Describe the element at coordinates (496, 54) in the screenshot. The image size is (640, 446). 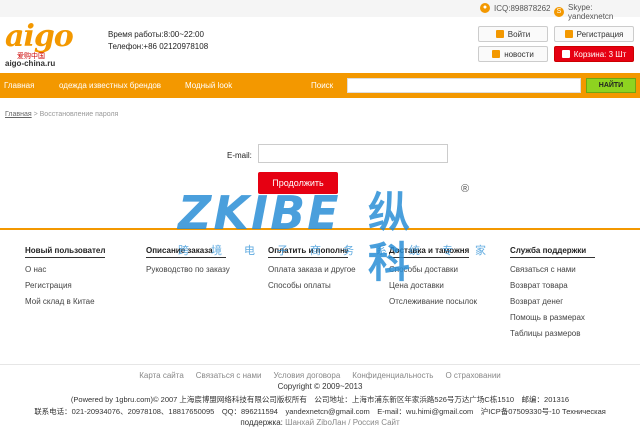
I see `news-icon` at that location.